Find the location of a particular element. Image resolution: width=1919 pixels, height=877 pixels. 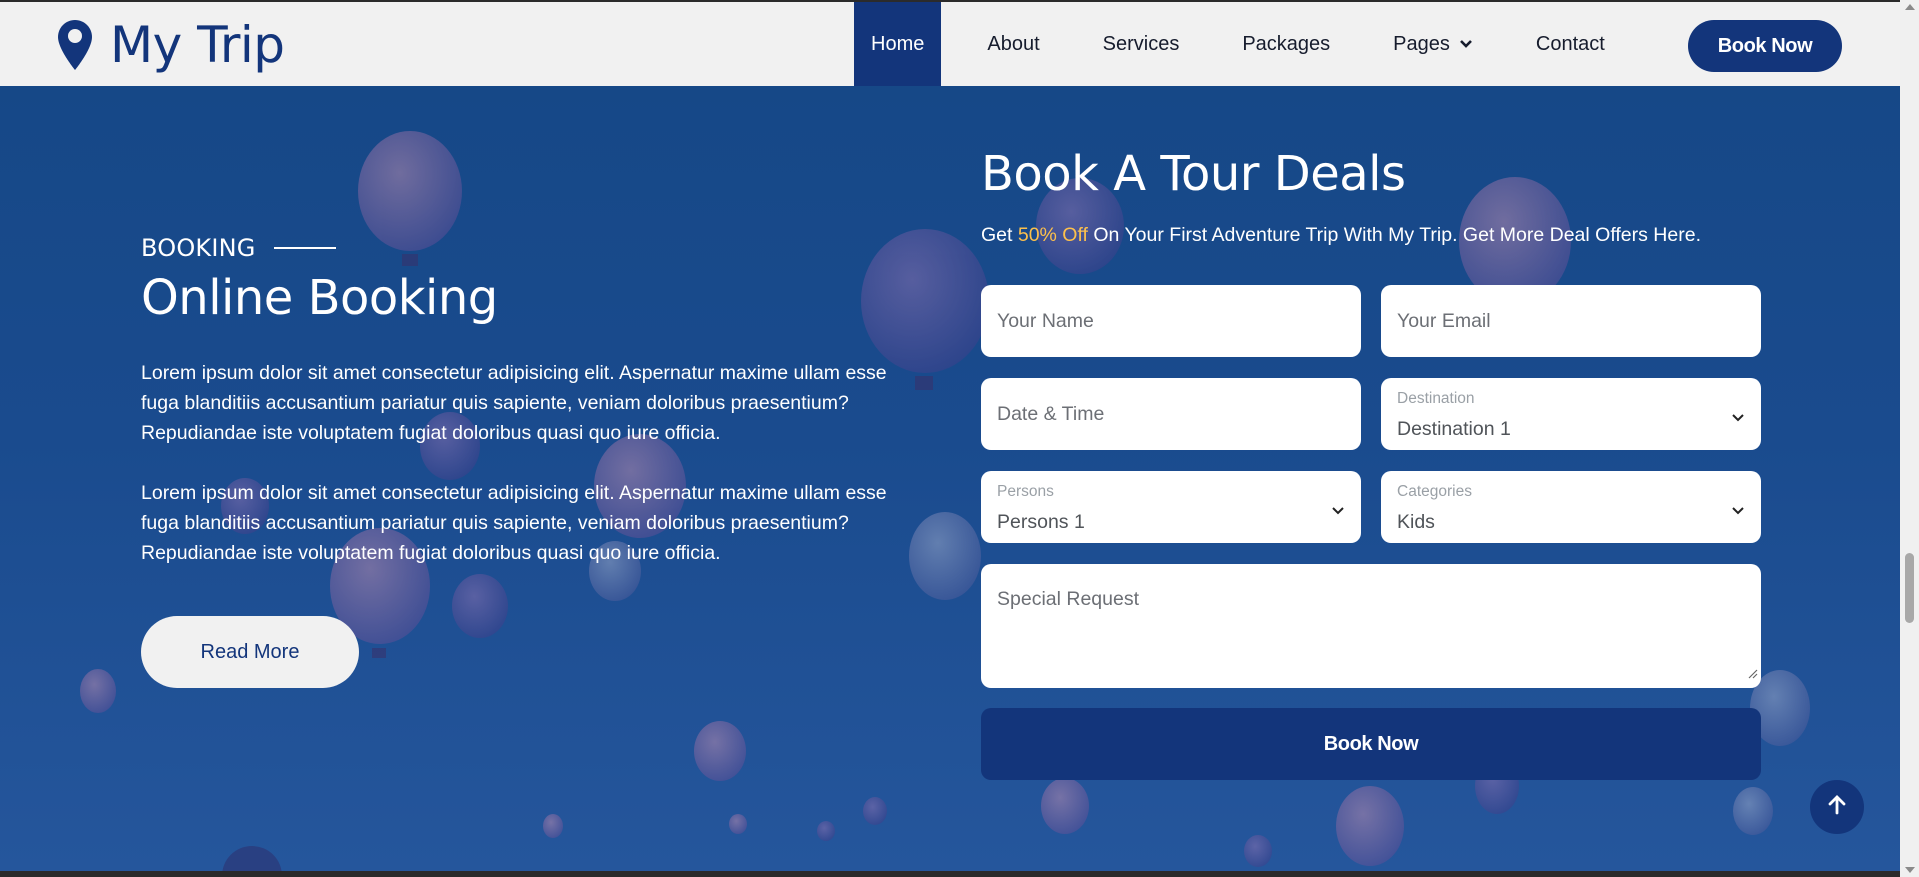

nav-item-home: Home is located at coordinates (898, 44).